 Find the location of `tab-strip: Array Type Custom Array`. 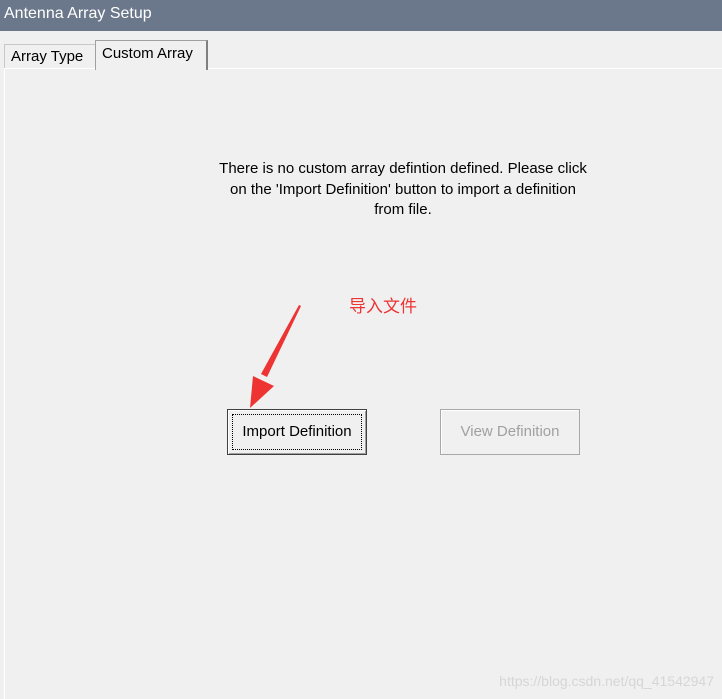

tab-strip: Array Type Custom Array is located at coordinates (361, 50).